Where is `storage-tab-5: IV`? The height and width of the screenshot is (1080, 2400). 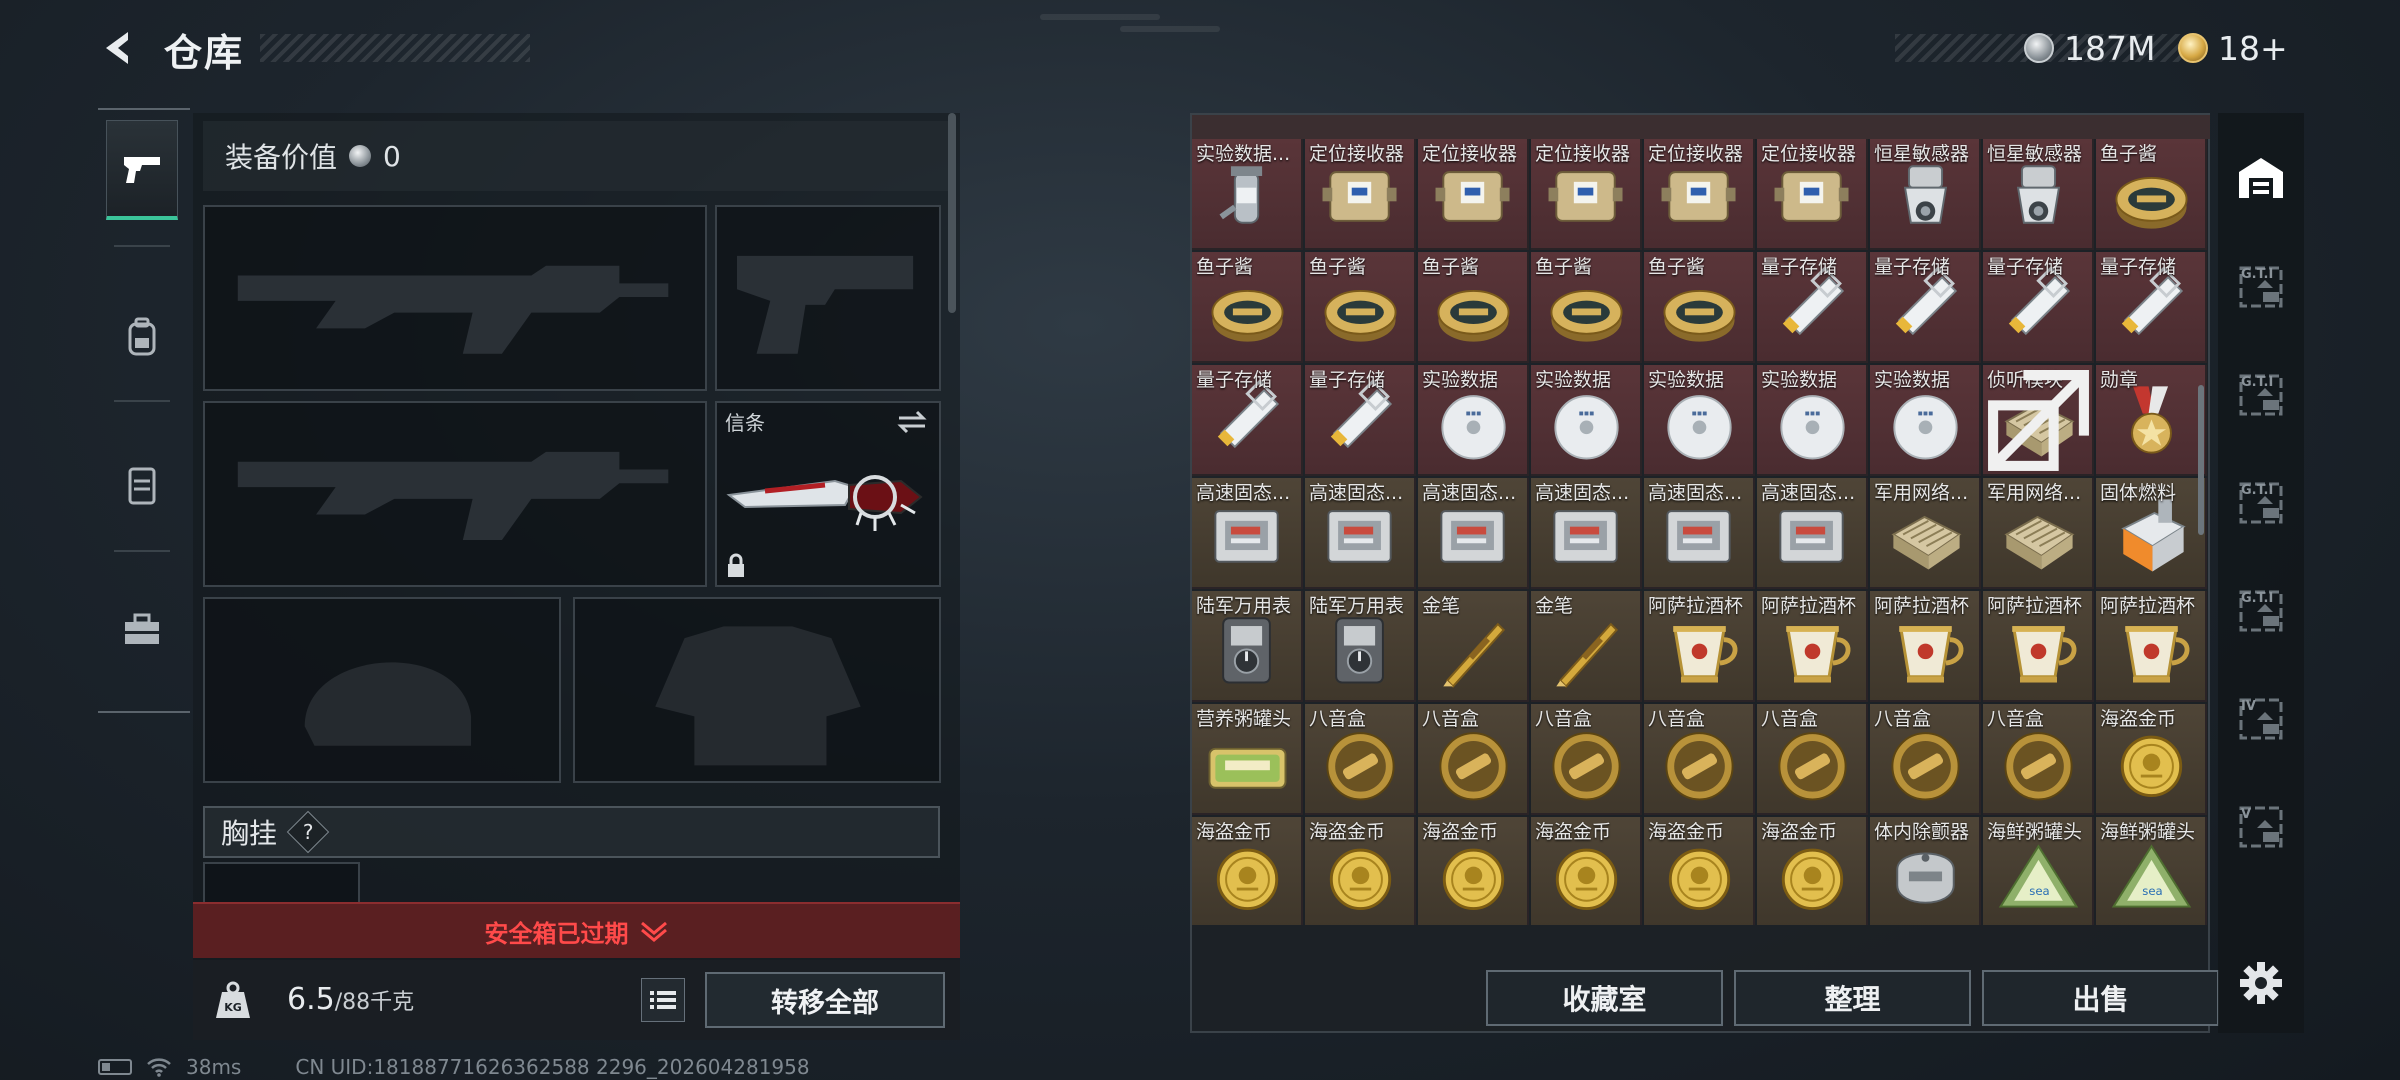 storage-tab-5: IV is located at coordinates (2261, 718).